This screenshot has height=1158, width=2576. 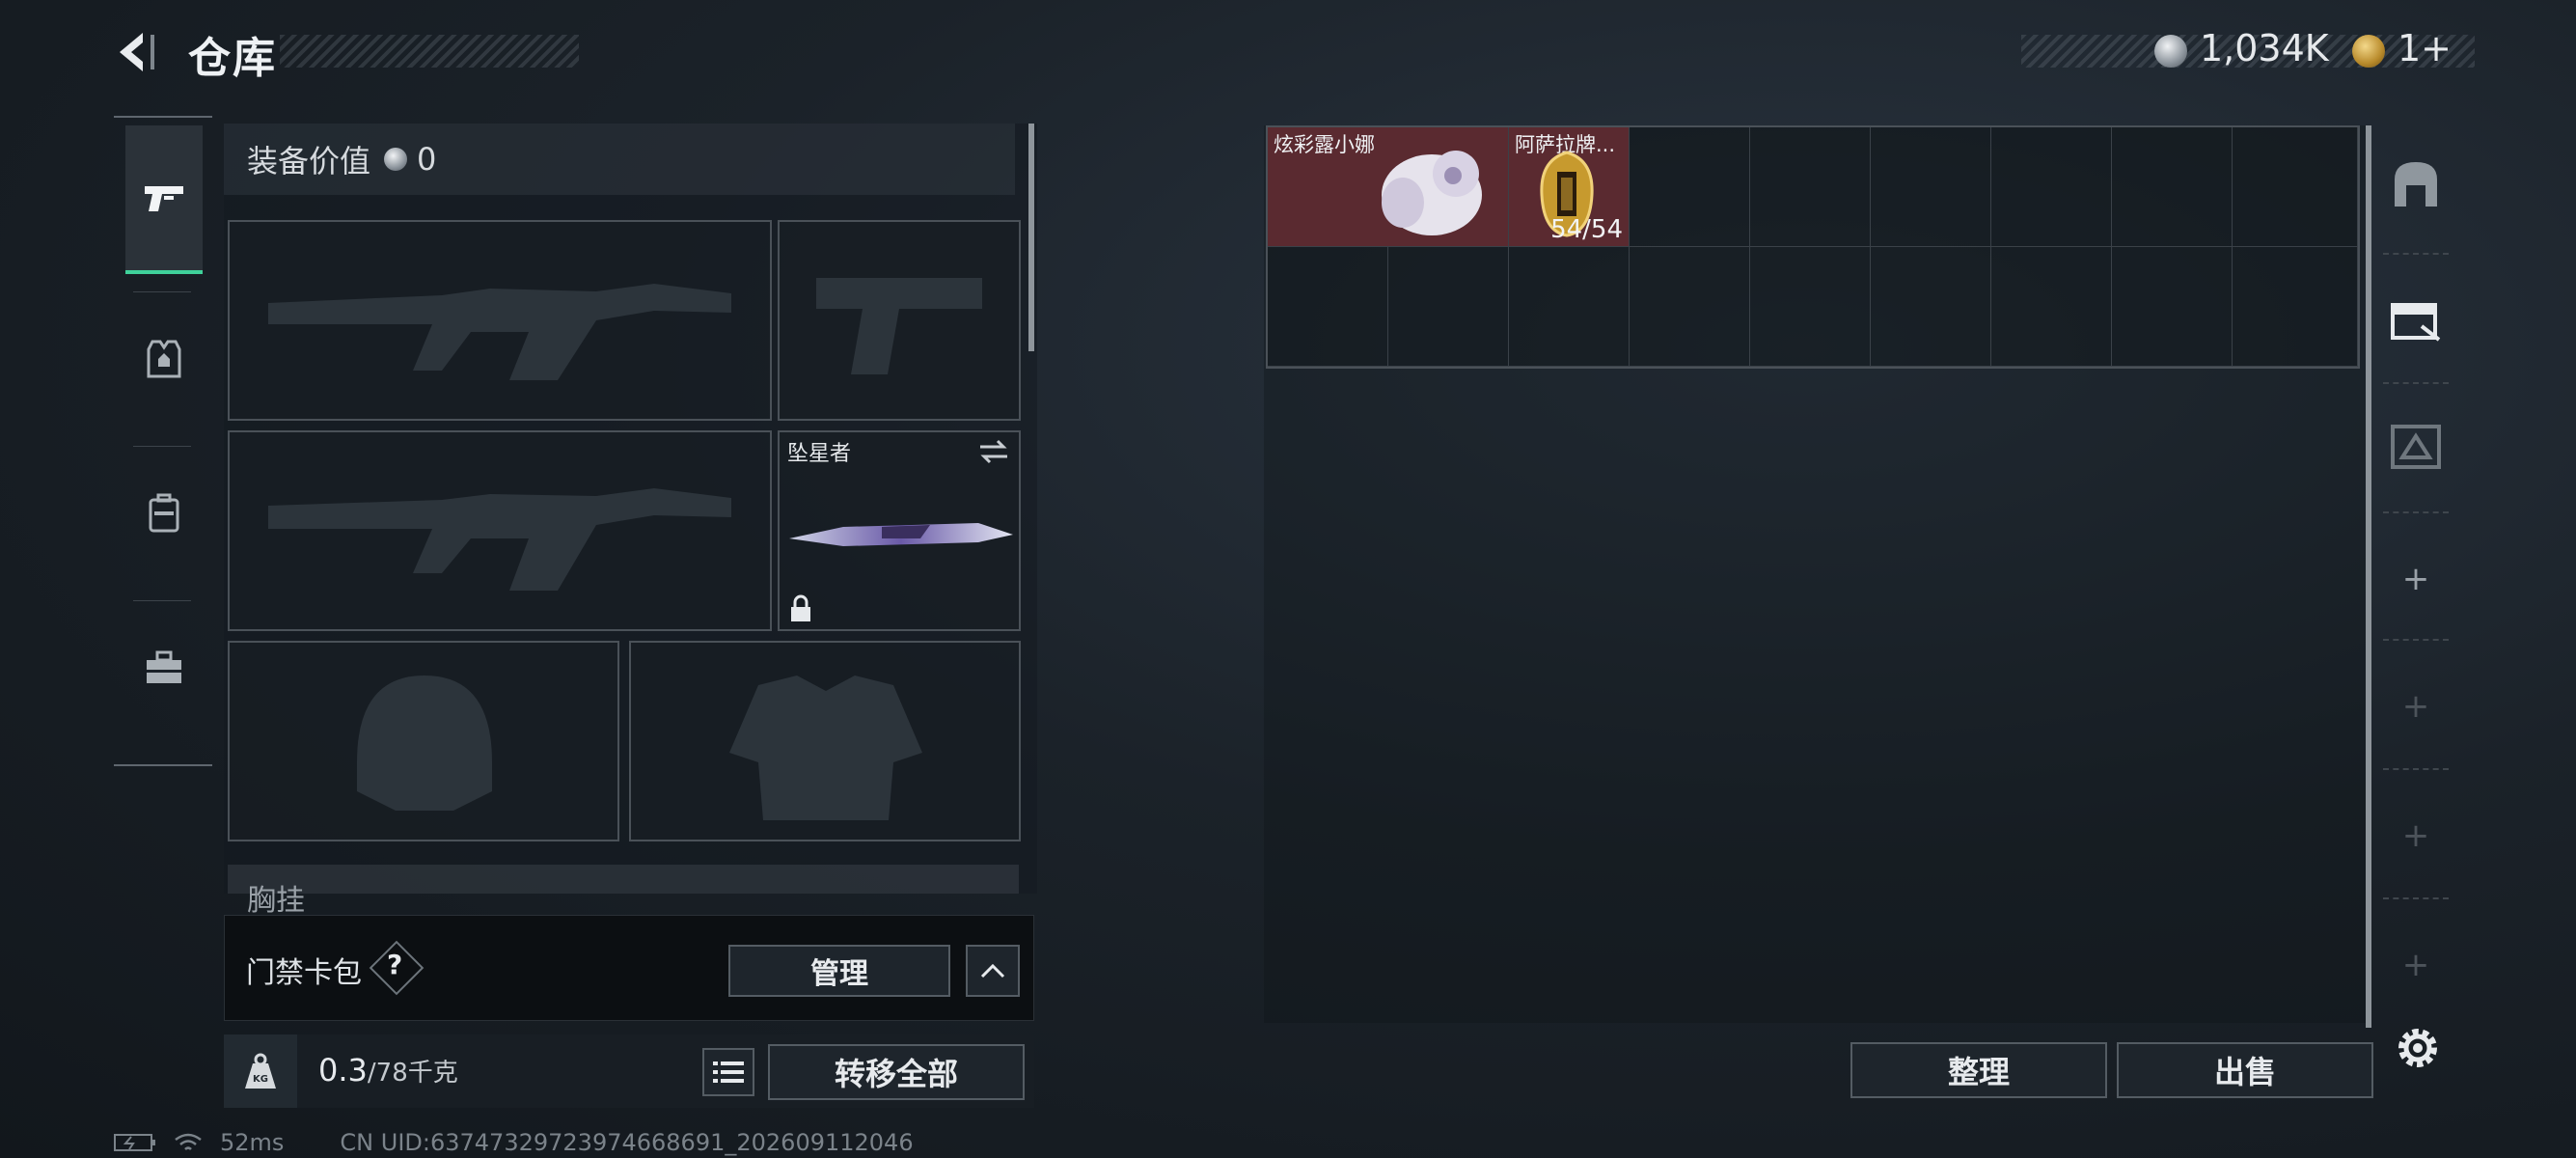 What do you see at coordinates (1570, 187) in the screenshot?
I see `storage-item: 阿萨拉牌... 54/54` at bounding box center [1570, 187].